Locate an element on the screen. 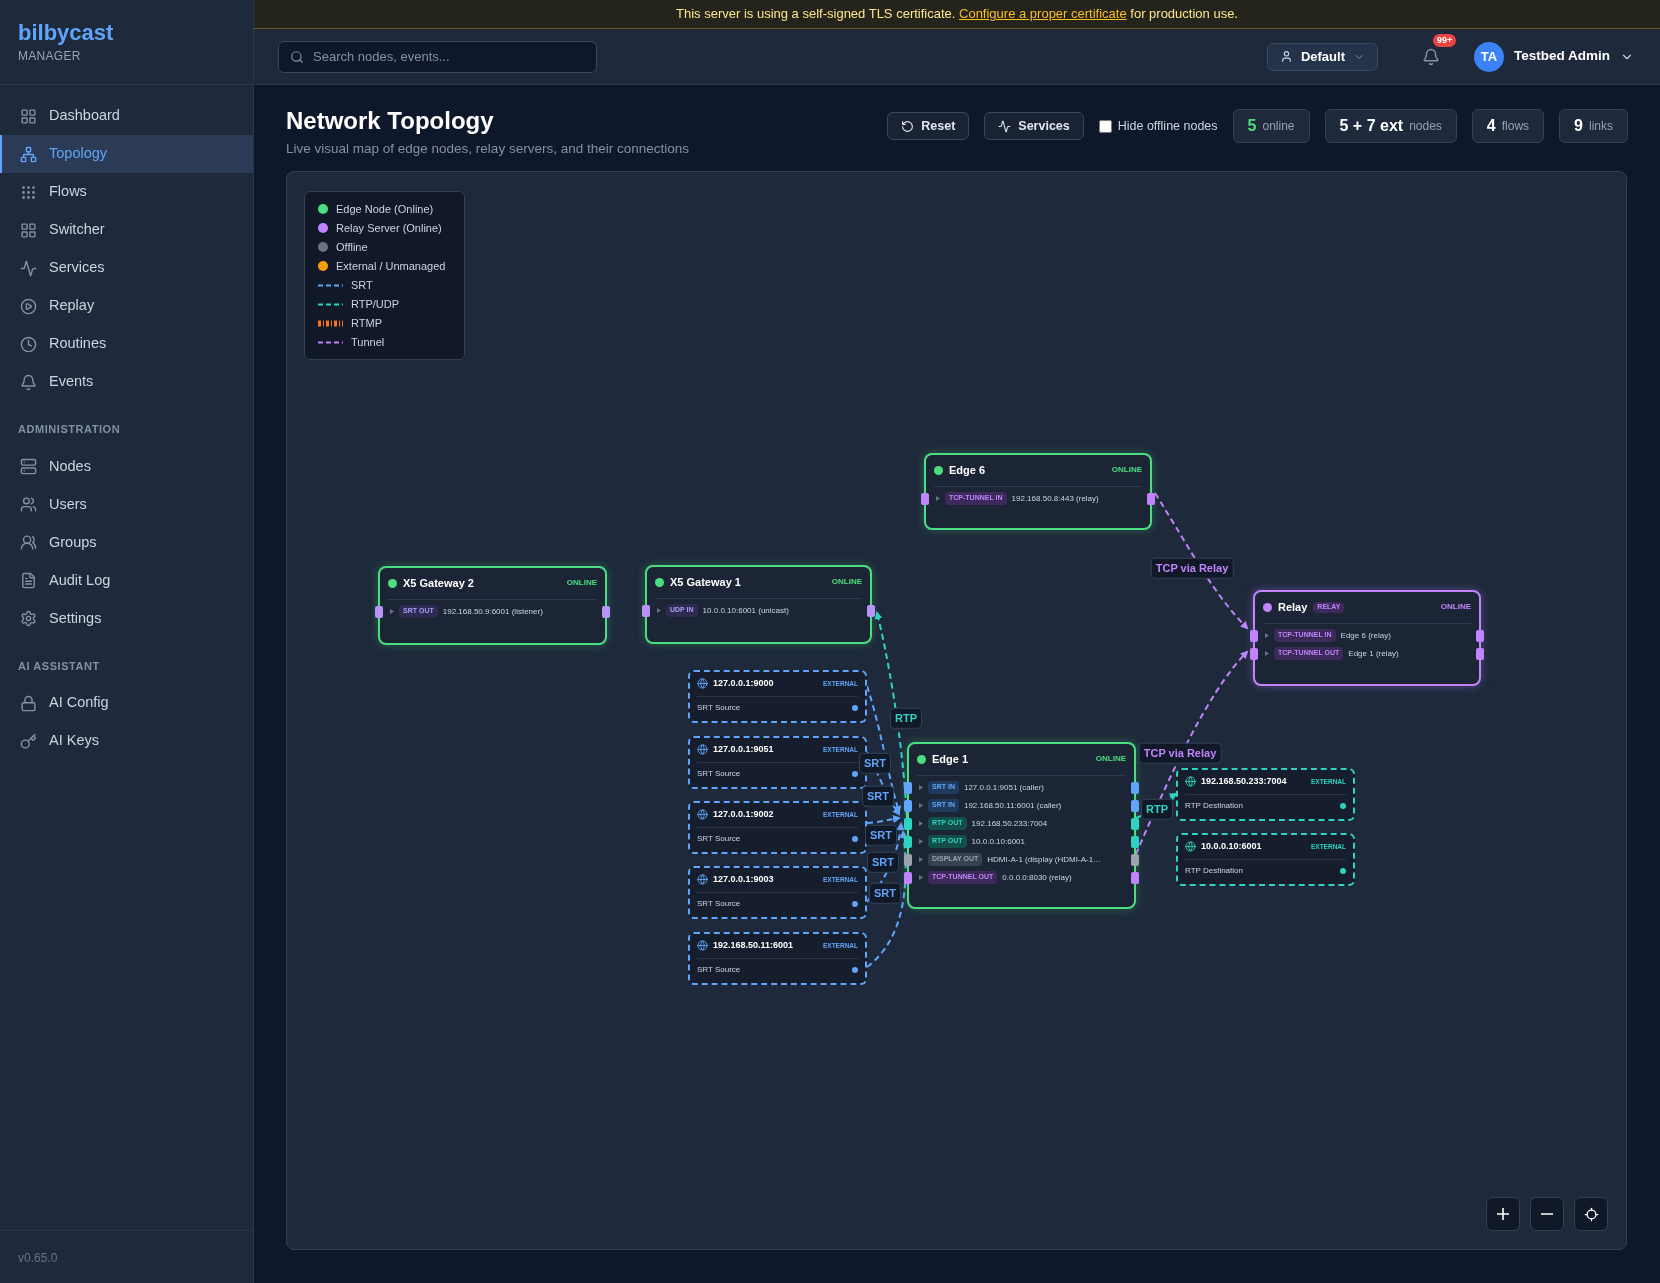 Image resolution: width=1660 pixels, height=1283 pixels. port-address: 10.0.0.10:6001 is located at coordinates (998, 841).